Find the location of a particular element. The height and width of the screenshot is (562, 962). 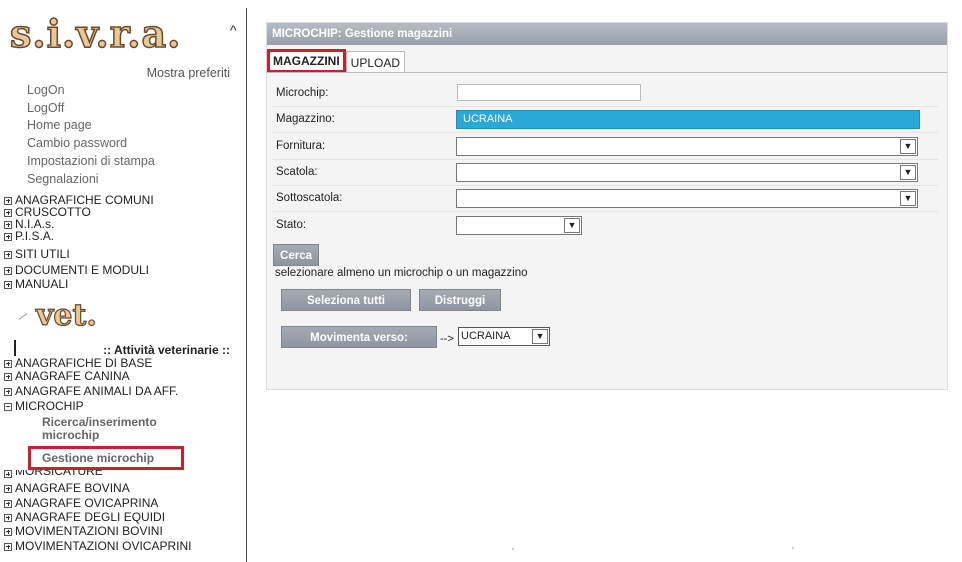

move-target-select: UCRAINA ▼ is located at coordinates (504, 336).